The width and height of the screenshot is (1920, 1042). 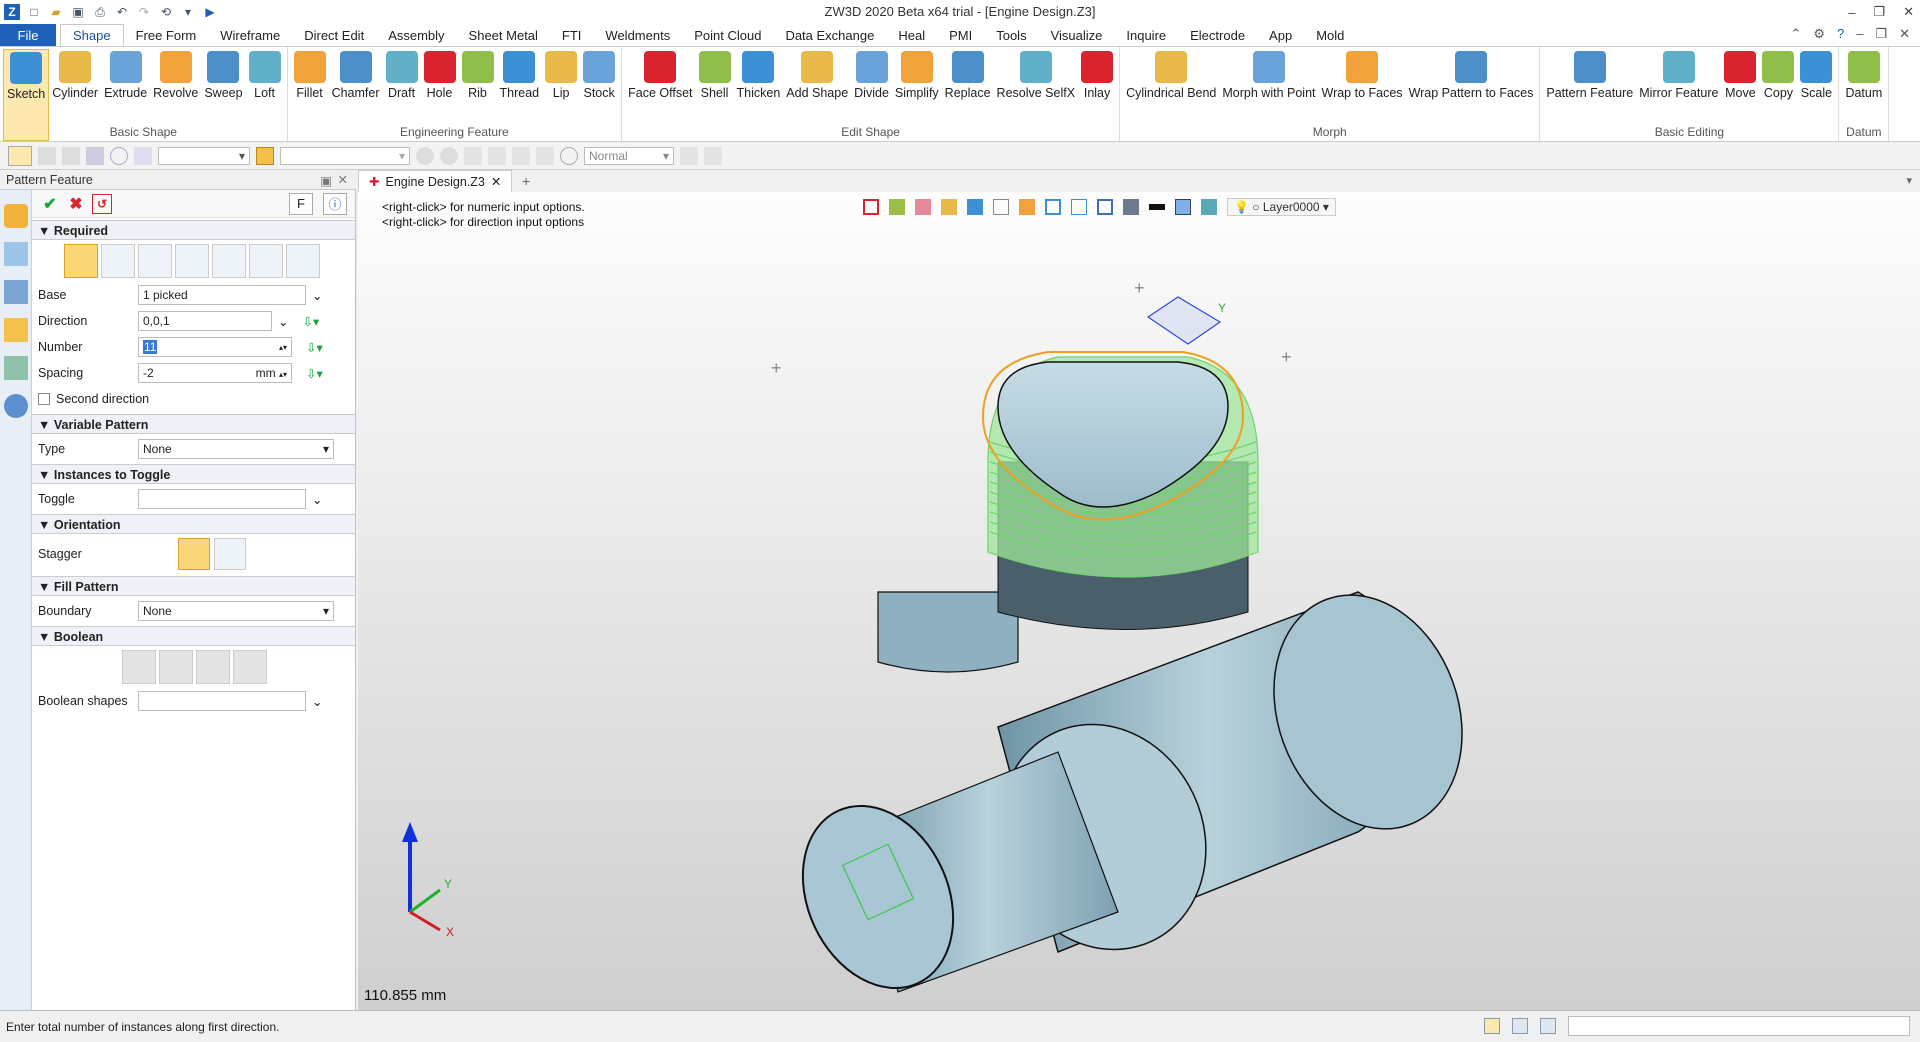 I want to click on menu-tab-file: File, so click(x=28, y=35).